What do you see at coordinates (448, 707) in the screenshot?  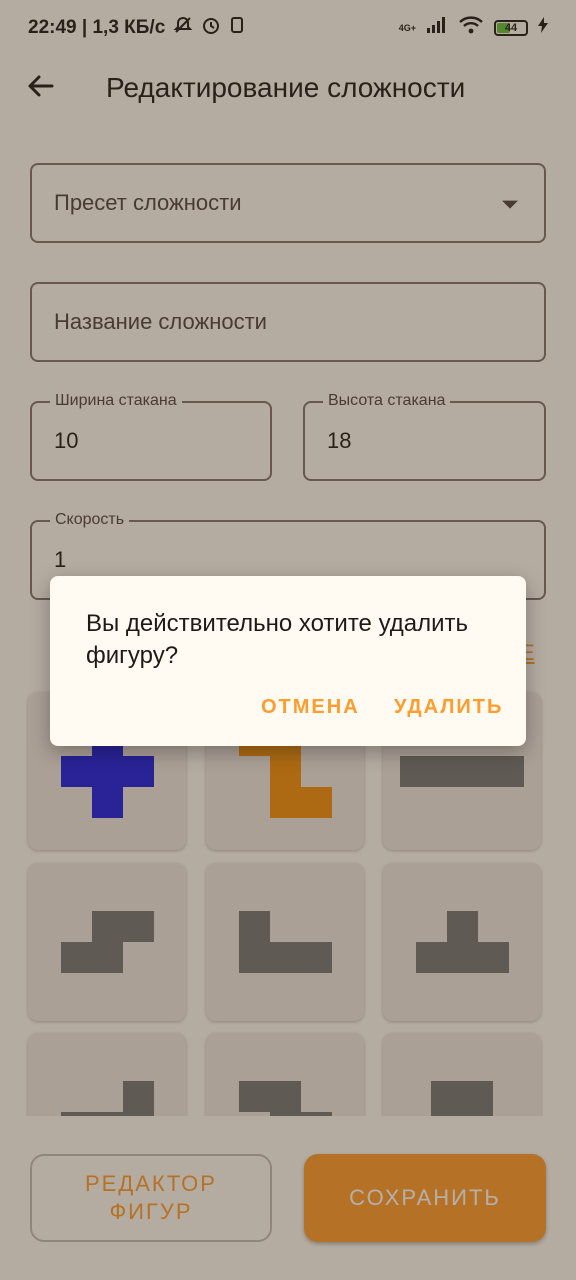 I see `delete-button: УДАЛИТЬ` at bounding box center [448, 707].